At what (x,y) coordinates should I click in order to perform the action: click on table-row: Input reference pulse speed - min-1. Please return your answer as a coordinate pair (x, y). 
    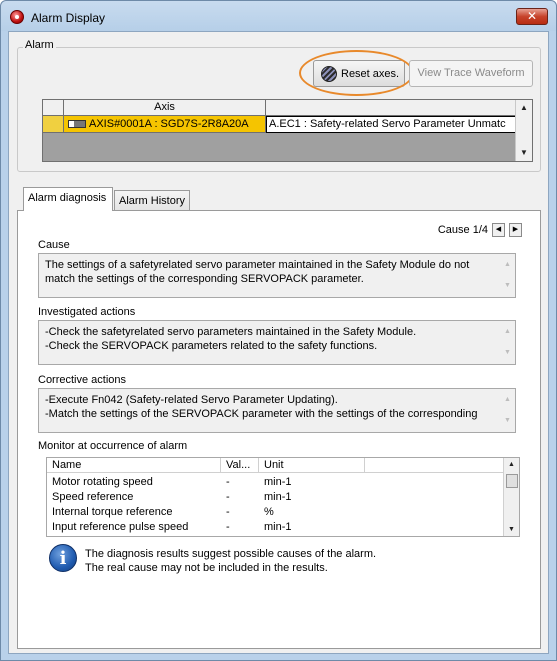
    Looking at the image, I should click on (275, 527).